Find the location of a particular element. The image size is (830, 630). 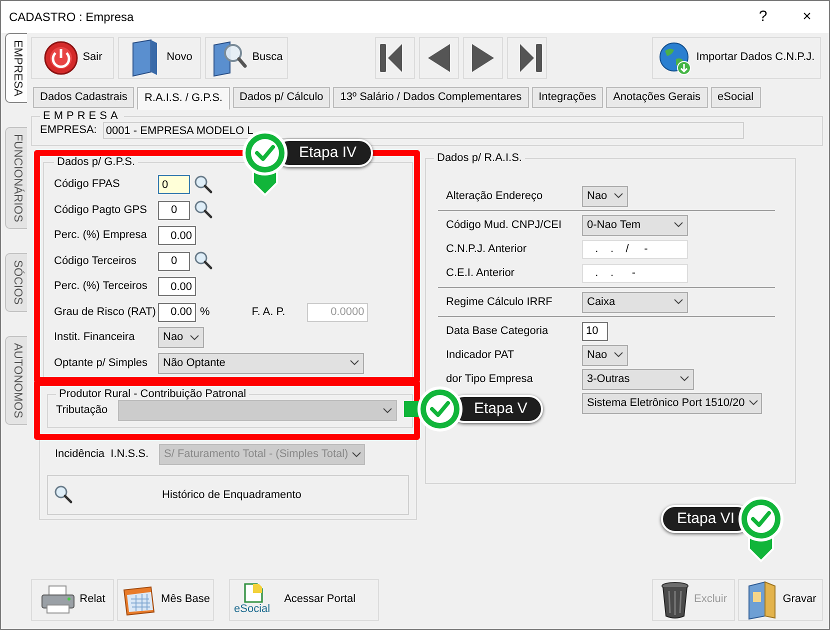

group-title: Produtor Rural - Contribuição Patronal is located at coordinates (153, 394).